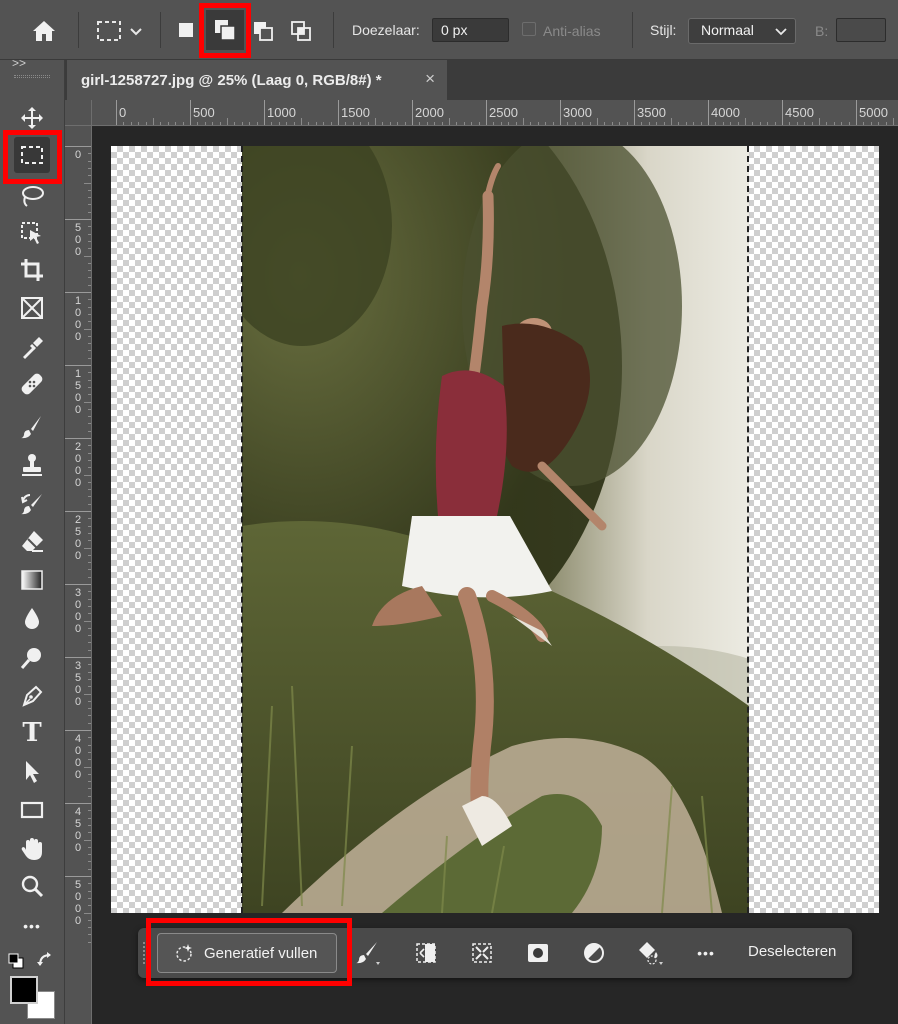 Image resolution: width=898 pixels, height=1024 pixels. Describe the element at coordinates (32, 118) in the screenshot. I see `move-tool` at that location.